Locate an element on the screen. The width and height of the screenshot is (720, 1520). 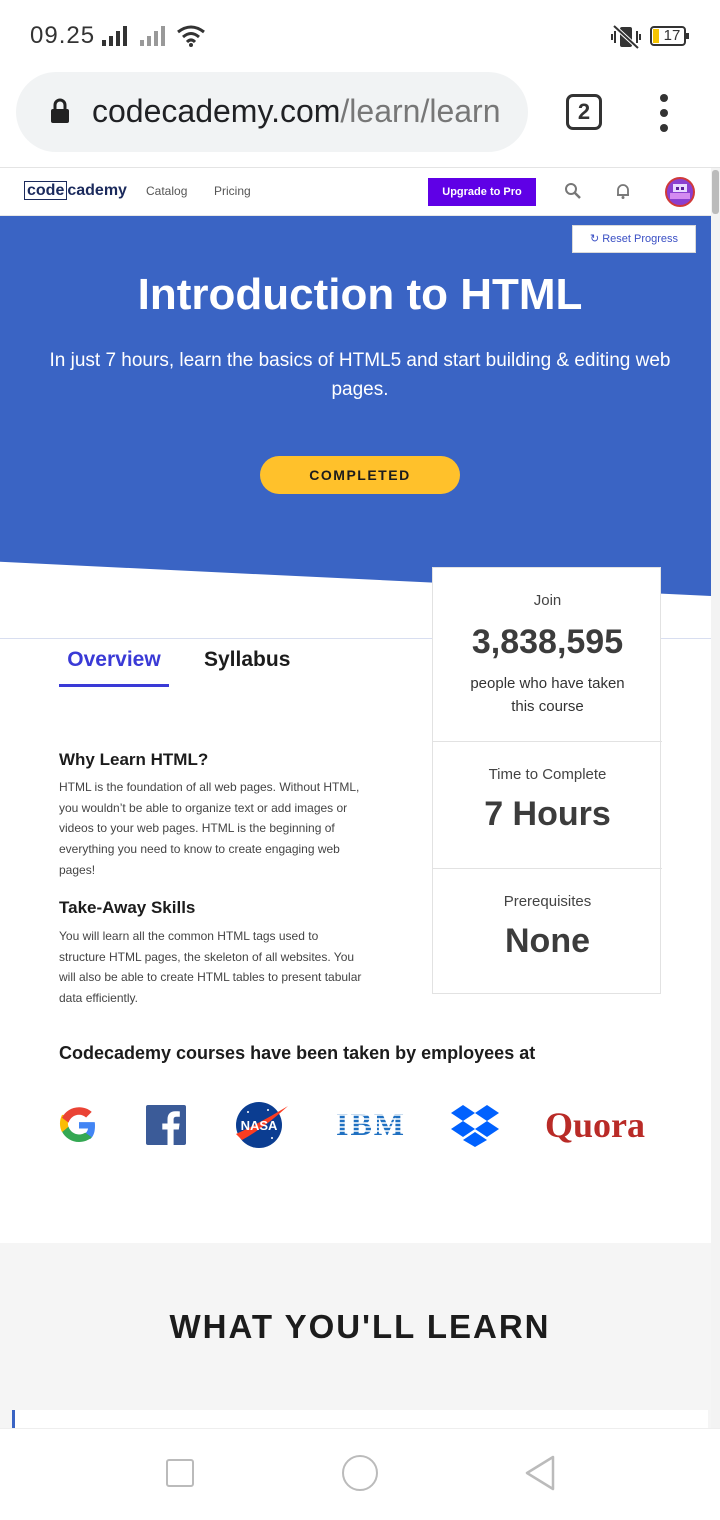
join-label: Join is located at coordinates (547, 600).